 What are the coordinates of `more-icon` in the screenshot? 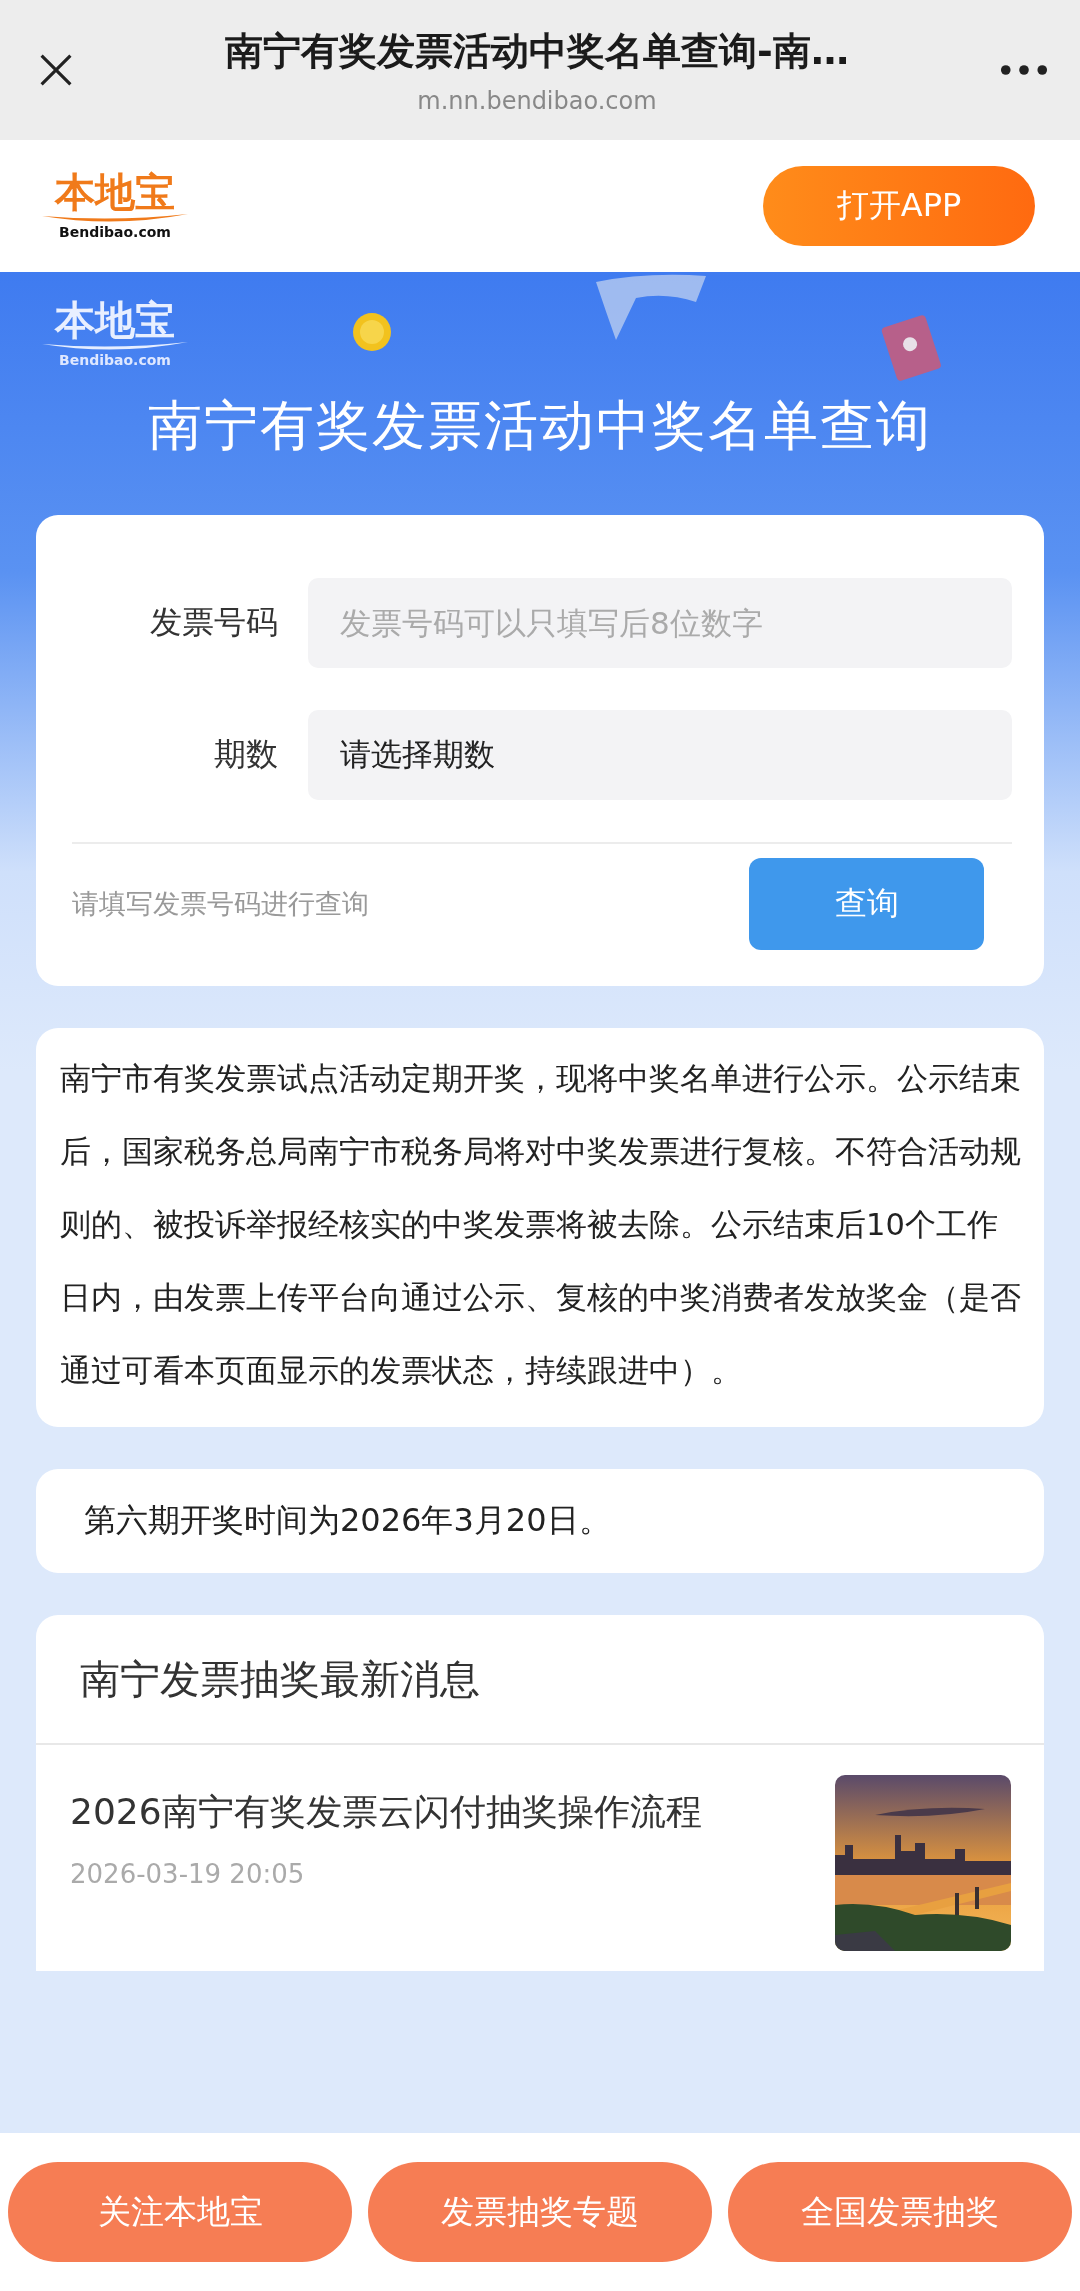 It's located at (1024, 70).